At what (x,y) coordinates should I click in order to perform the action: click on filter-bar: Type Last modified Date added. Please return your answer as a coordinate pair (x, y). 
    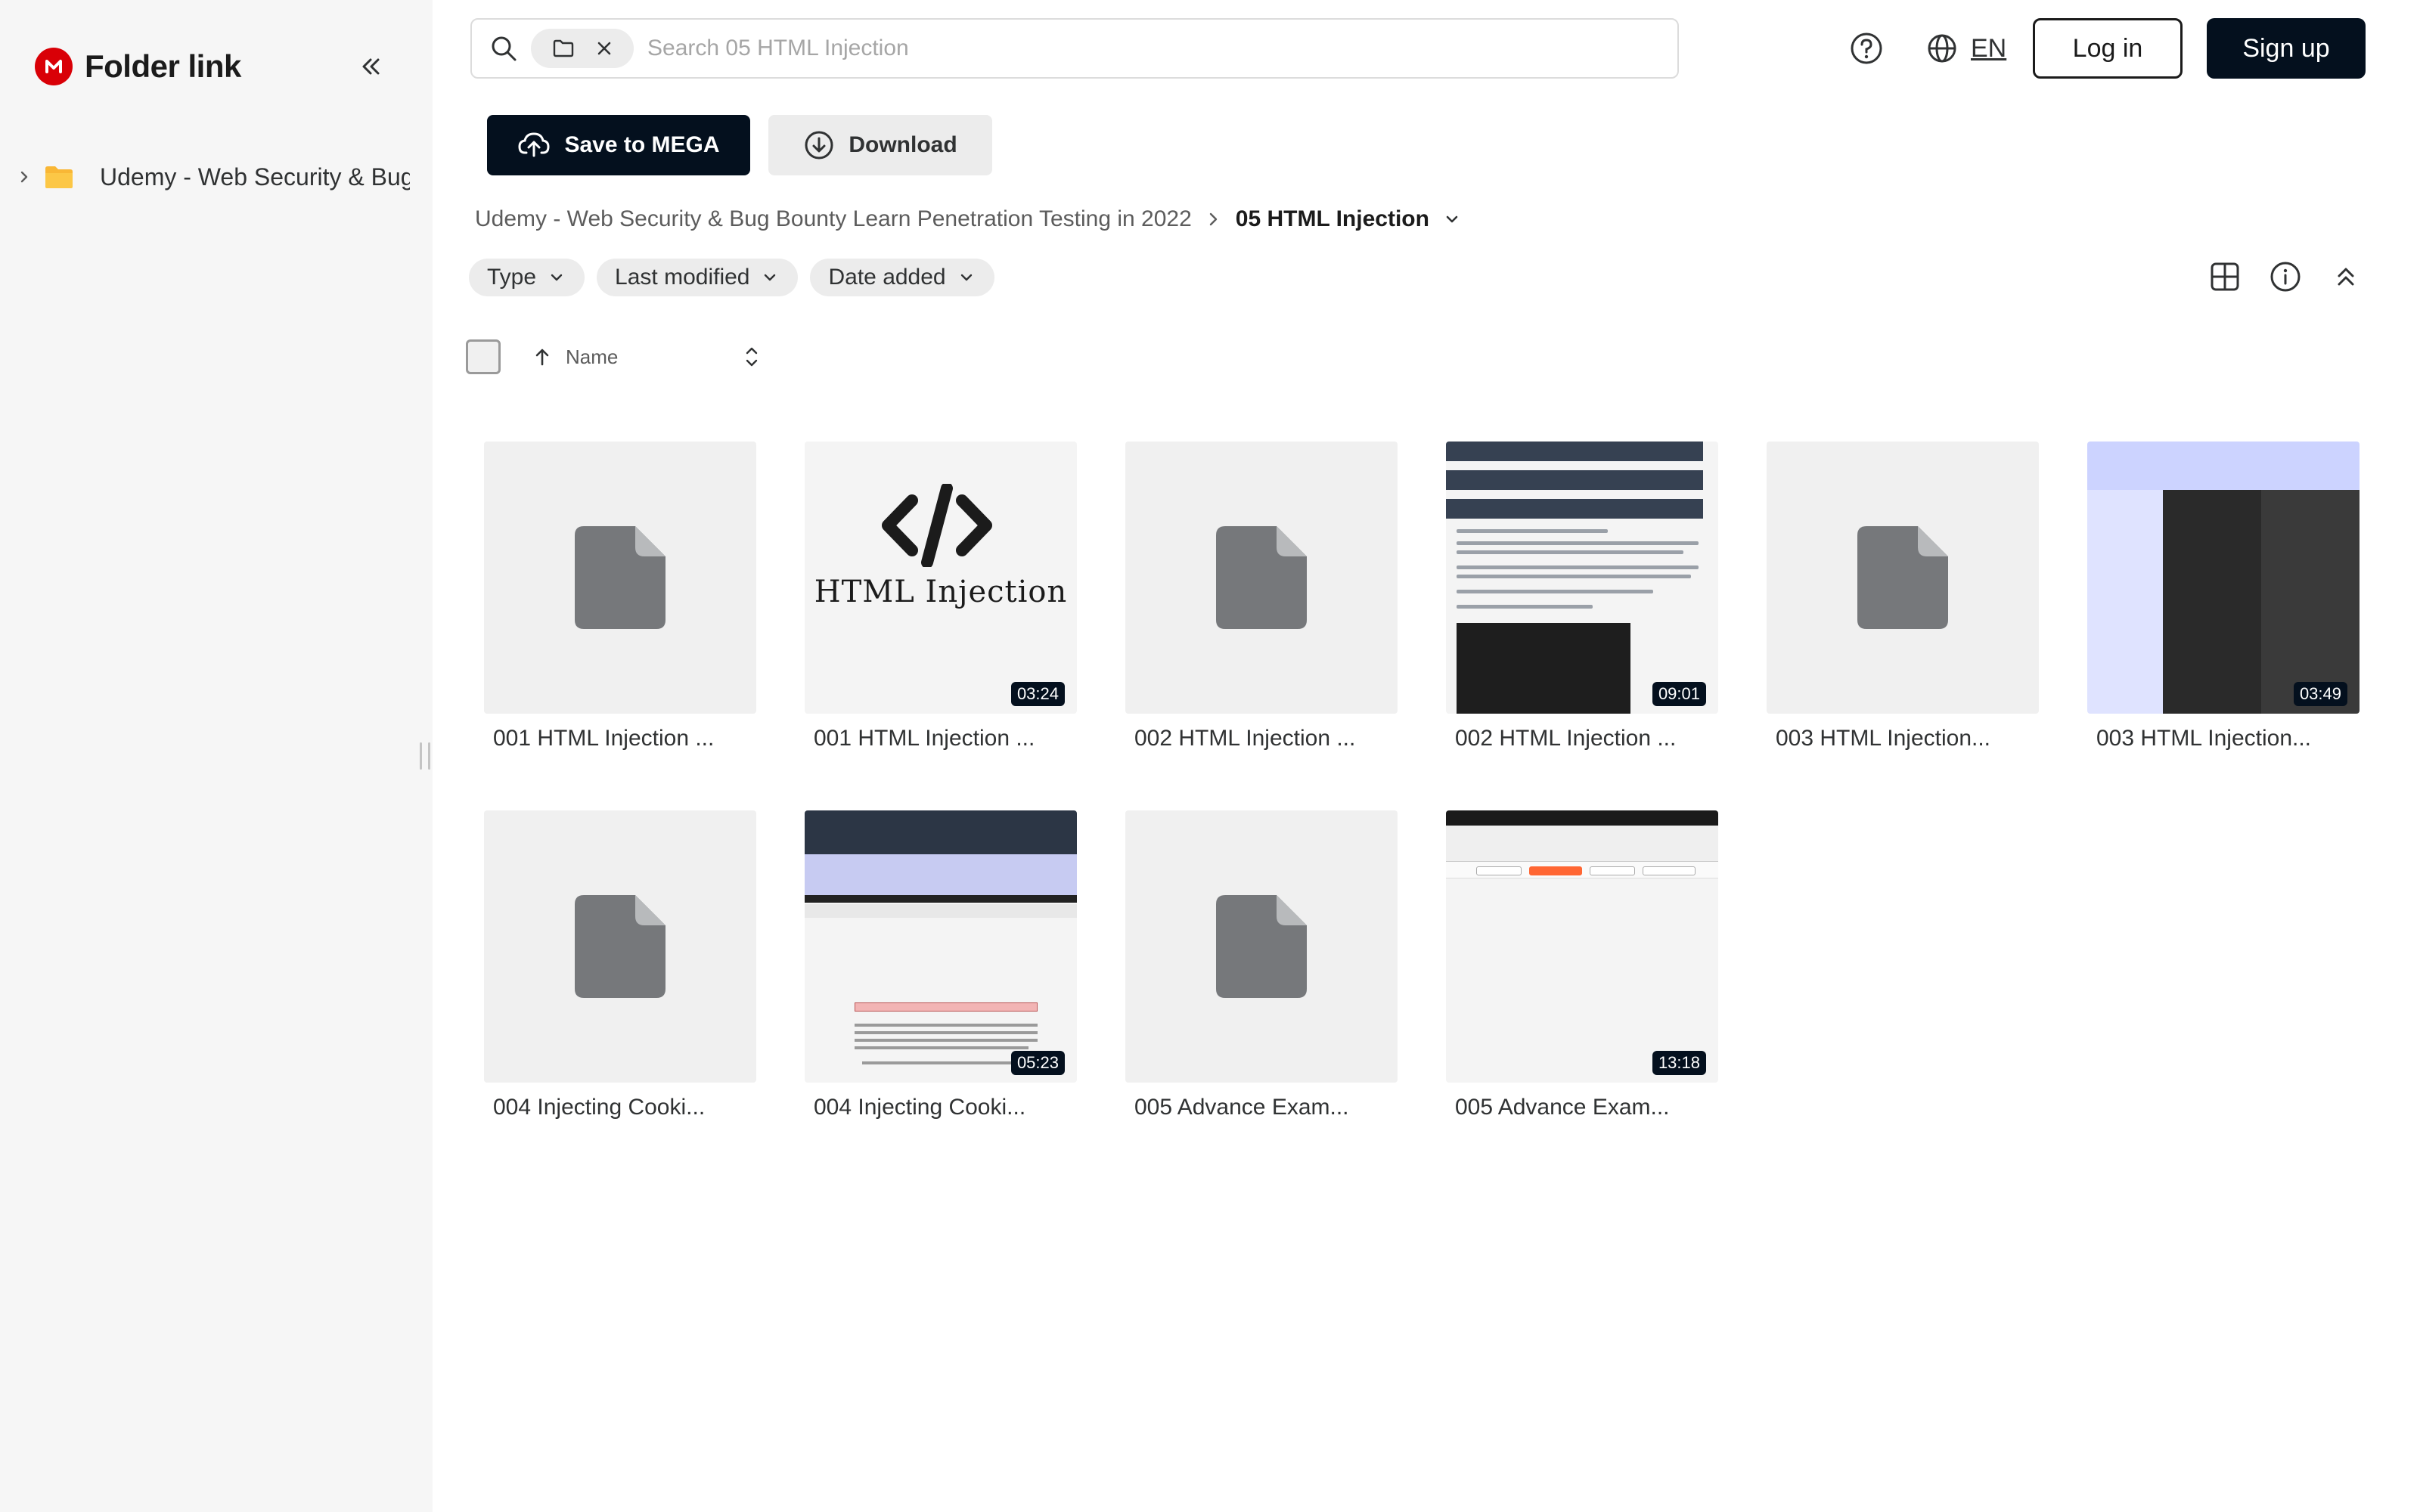
    Looking at the image, I should click on (738, 277).